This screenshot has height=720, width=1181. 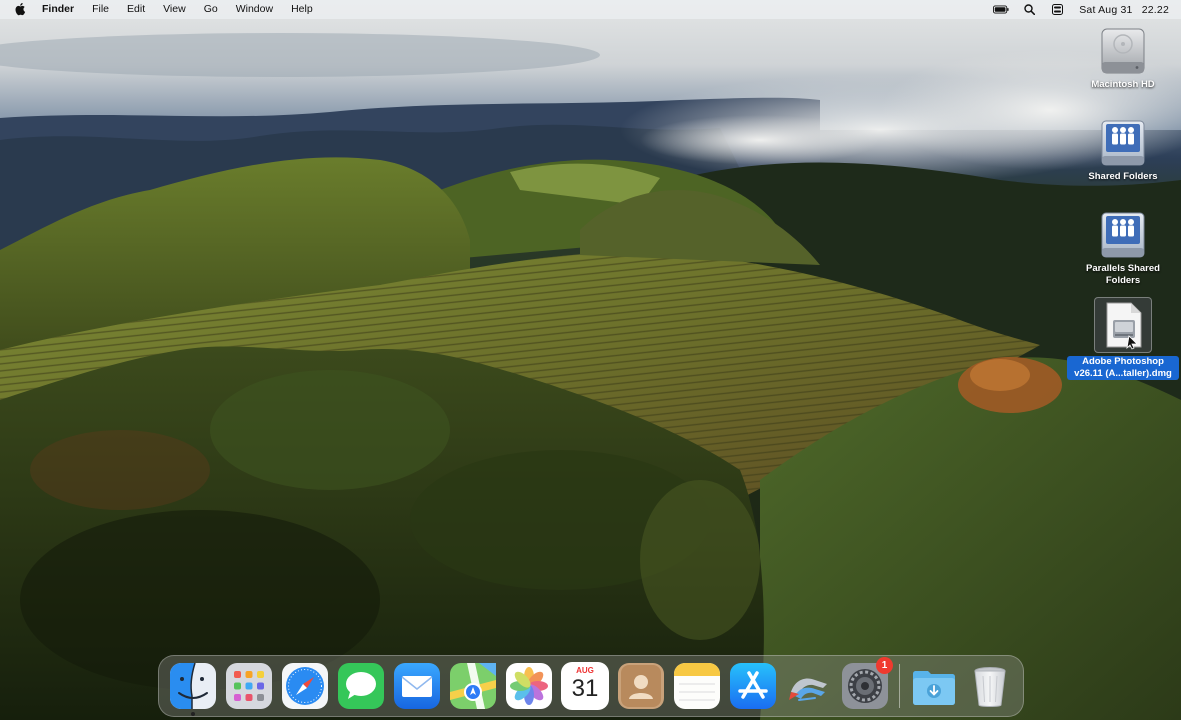 What do you see at coordinates (254, 9) in the screenshot?
I see `menu-window: Window` at bounding box center [254, 9].